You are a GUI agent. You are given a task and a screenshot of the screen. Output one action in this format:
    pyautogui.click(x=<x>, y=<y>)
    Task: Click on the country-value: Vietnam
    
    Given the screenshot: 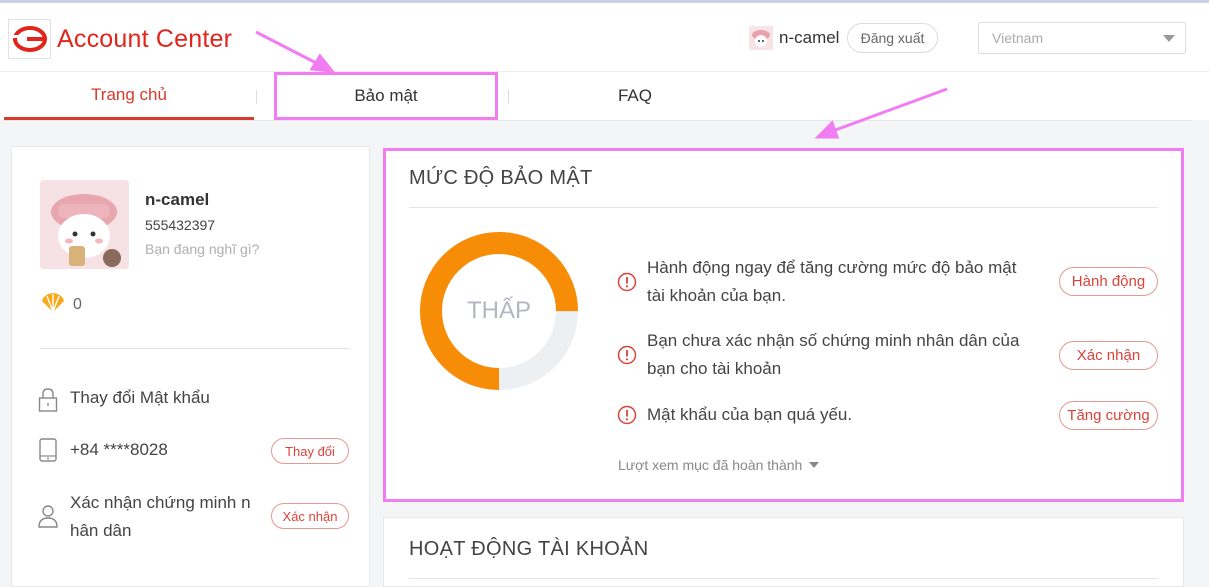 What is the action you would take?
    pyautogui.click(x=1018, y=38)
    